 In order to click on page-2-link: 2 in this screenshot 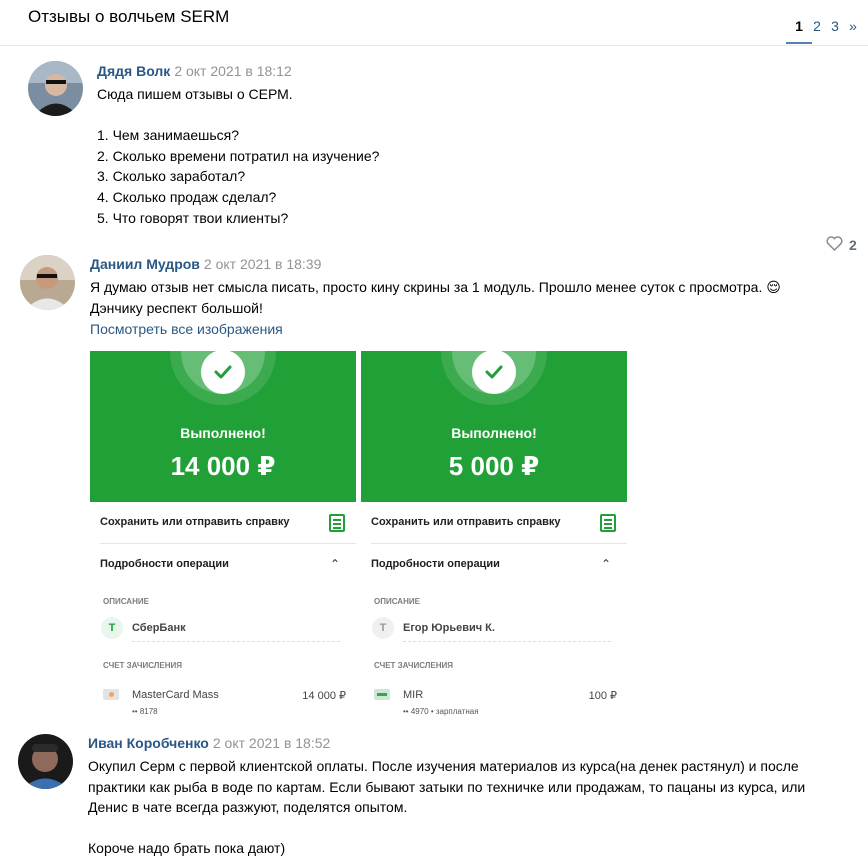, I will do `click(817, 26)`.